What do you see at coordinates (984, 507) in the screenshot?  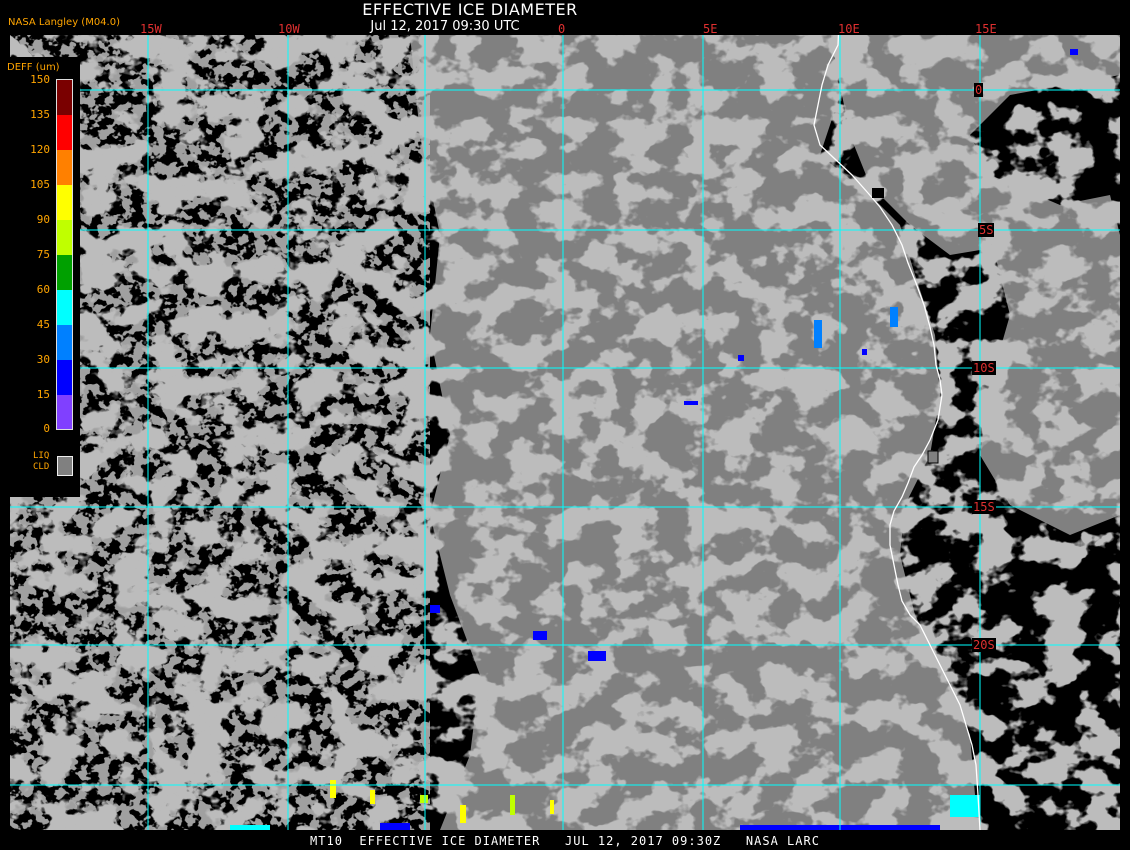 I see `lat-label-15s: 15S` at bounding box center [984, 507].